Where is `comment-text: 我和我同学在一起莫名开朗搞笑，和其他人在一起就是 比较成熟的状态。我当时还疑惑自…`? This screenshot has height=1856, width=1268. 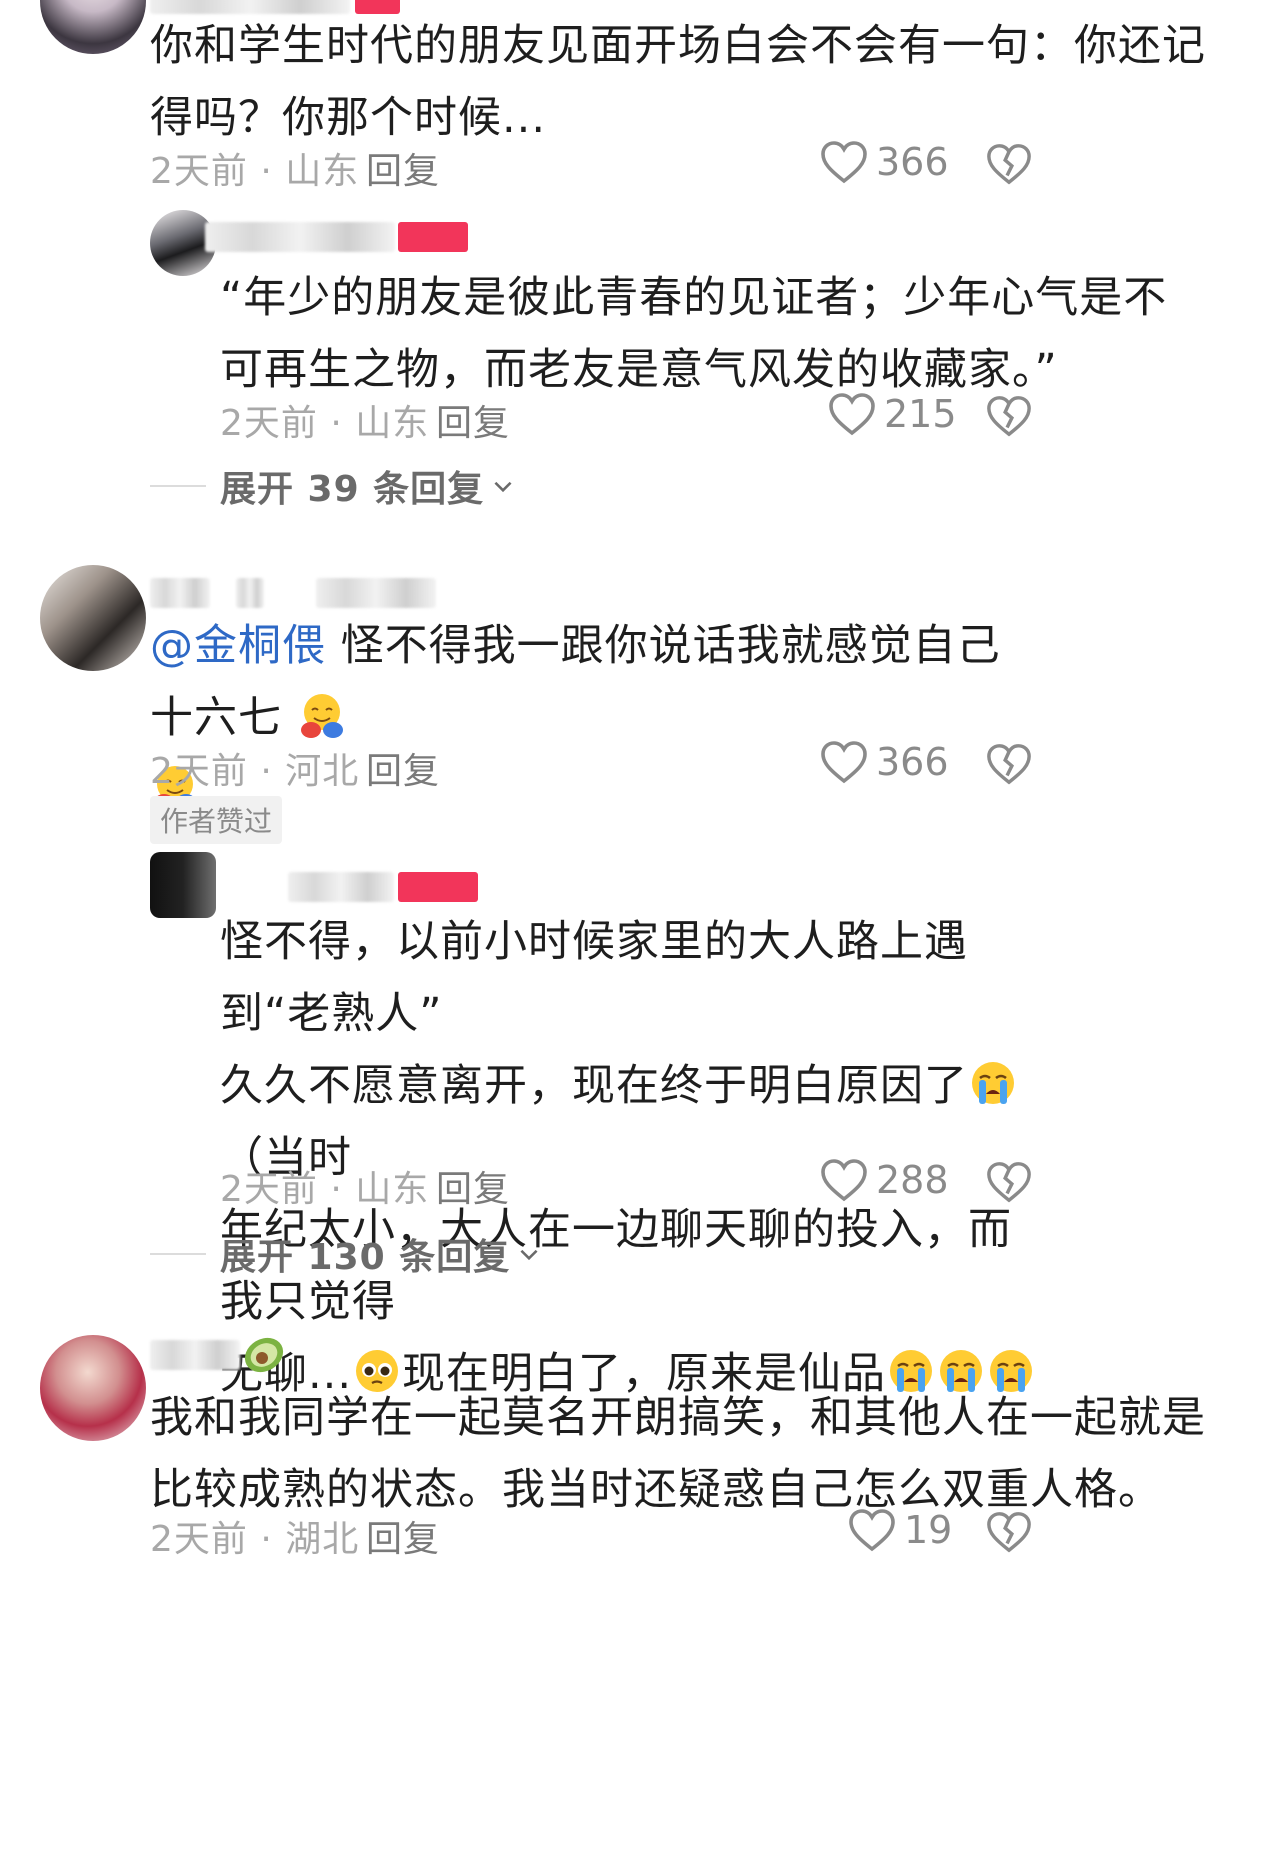
comment-text: 我和我同学在一起莫名开朗搞笑，和其他人在一起就是 比较成熟的状态。我当时还疑惑自… is located at coordinates (678, 1454).